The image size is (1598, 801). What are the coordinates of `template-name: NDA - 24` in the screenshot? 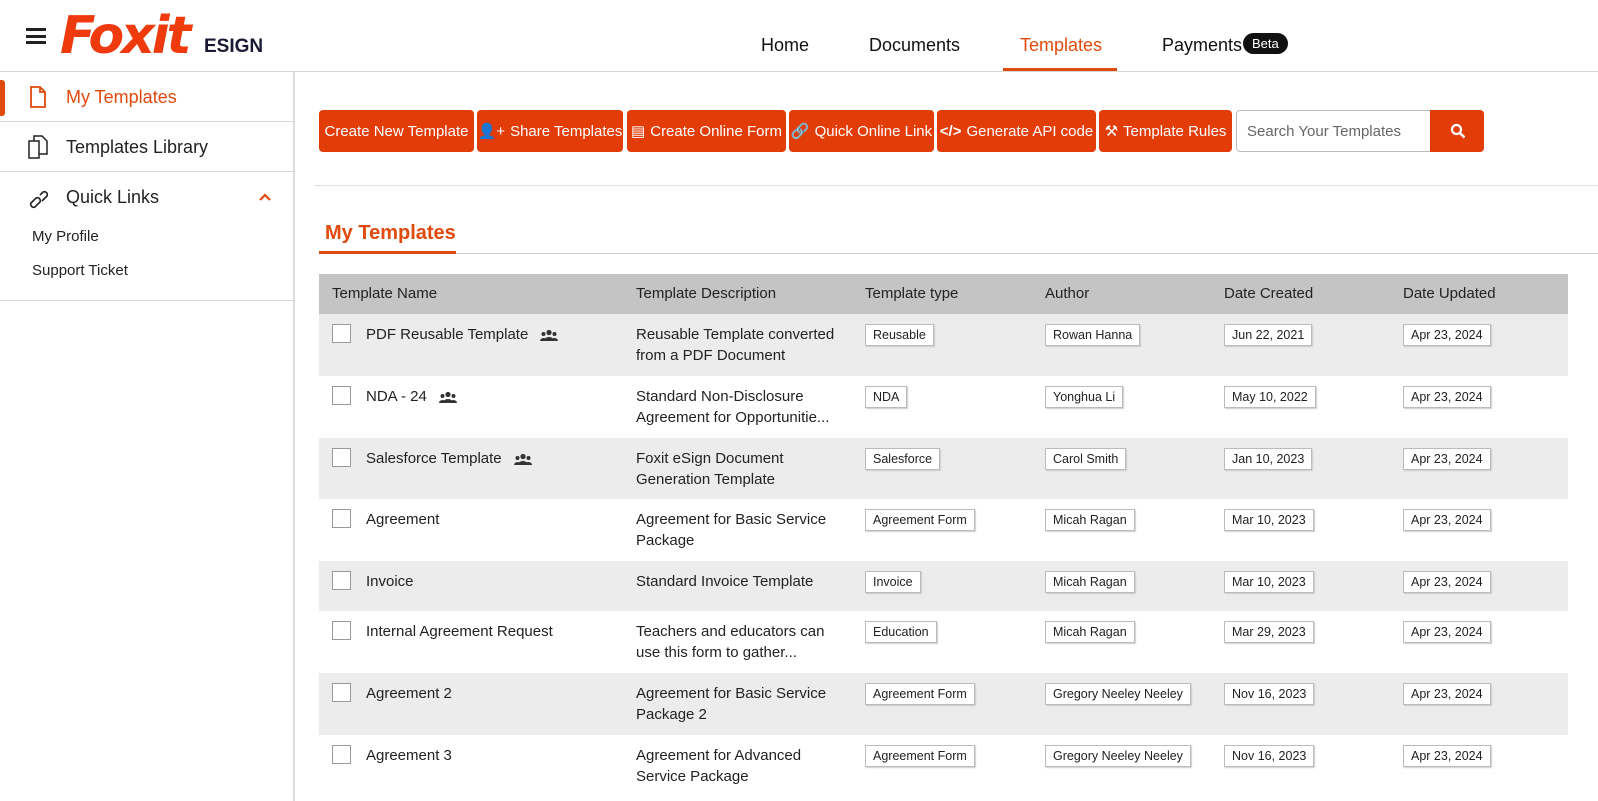 It's located at (411, 396).